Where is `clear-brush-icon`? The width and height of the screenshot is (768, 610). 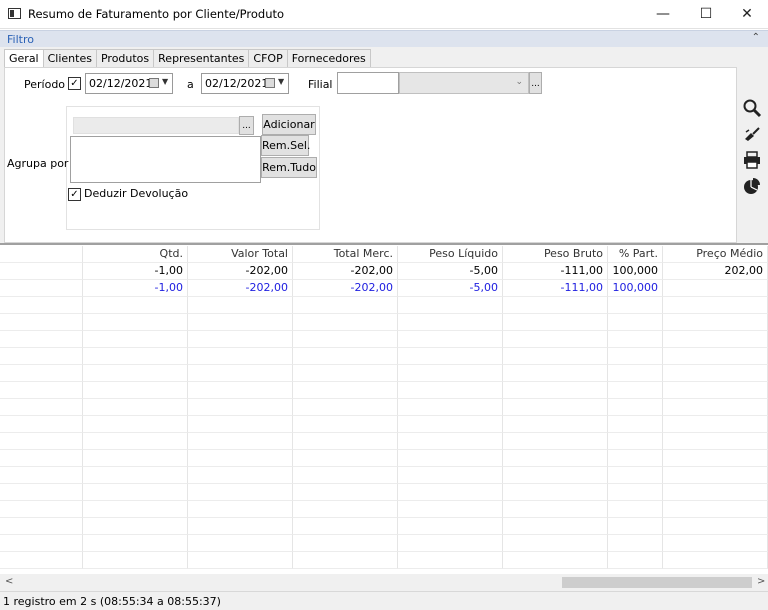 clear-brush-icon is located at coordinates (752, 134).